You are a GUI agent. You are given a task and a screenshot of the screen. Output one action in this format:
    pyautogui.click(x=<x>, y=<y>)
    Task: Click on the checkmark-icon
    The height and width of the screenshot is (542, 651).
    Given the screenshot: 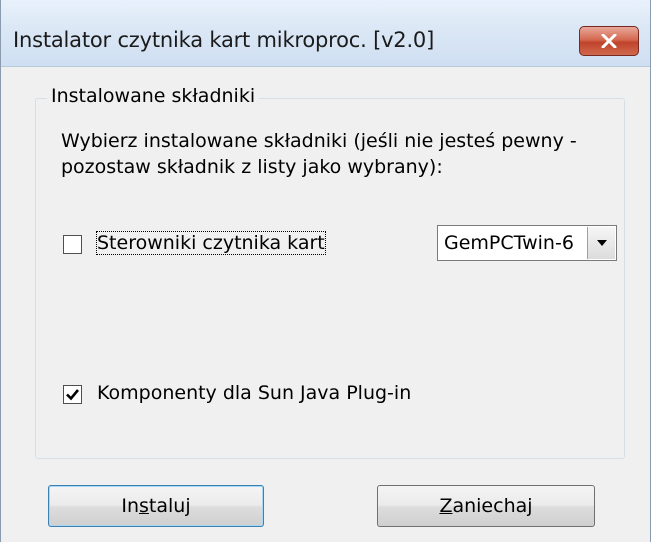 What is the action you would take?
    pyautogui.click(x=73, y=395)
    